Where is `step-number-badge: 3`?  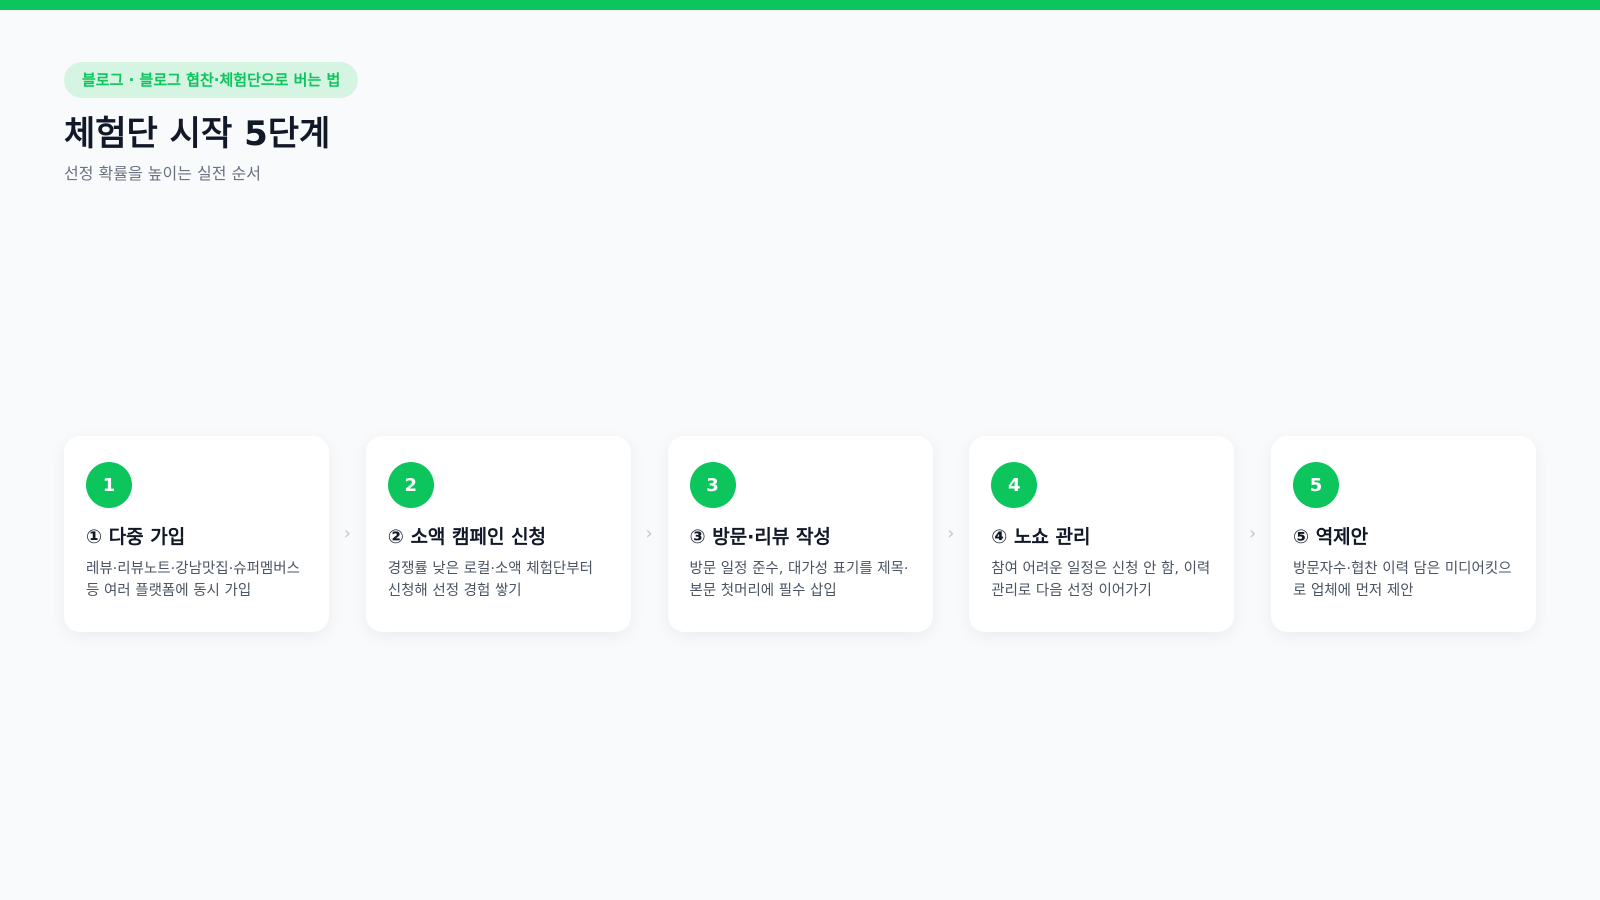 step-number-badge: 3 is located at coordinates (712, 485).